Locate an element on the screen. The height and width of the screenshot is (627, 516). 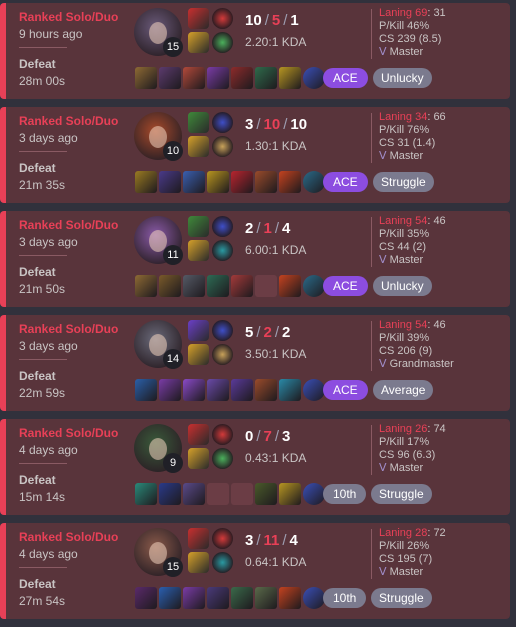
queue-type: Ranked Solo/Duo is located at coordinates (69, 121).